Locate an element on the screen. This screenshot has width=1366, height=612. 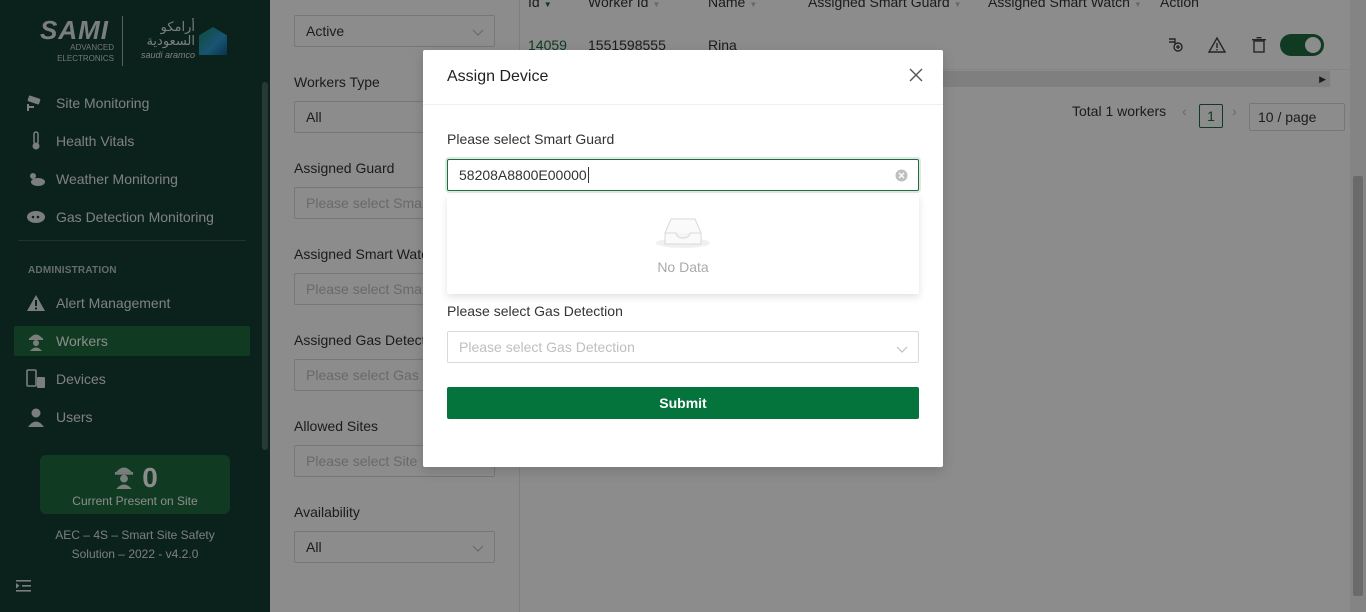
clear-icon is located at coordinates (901, 177).